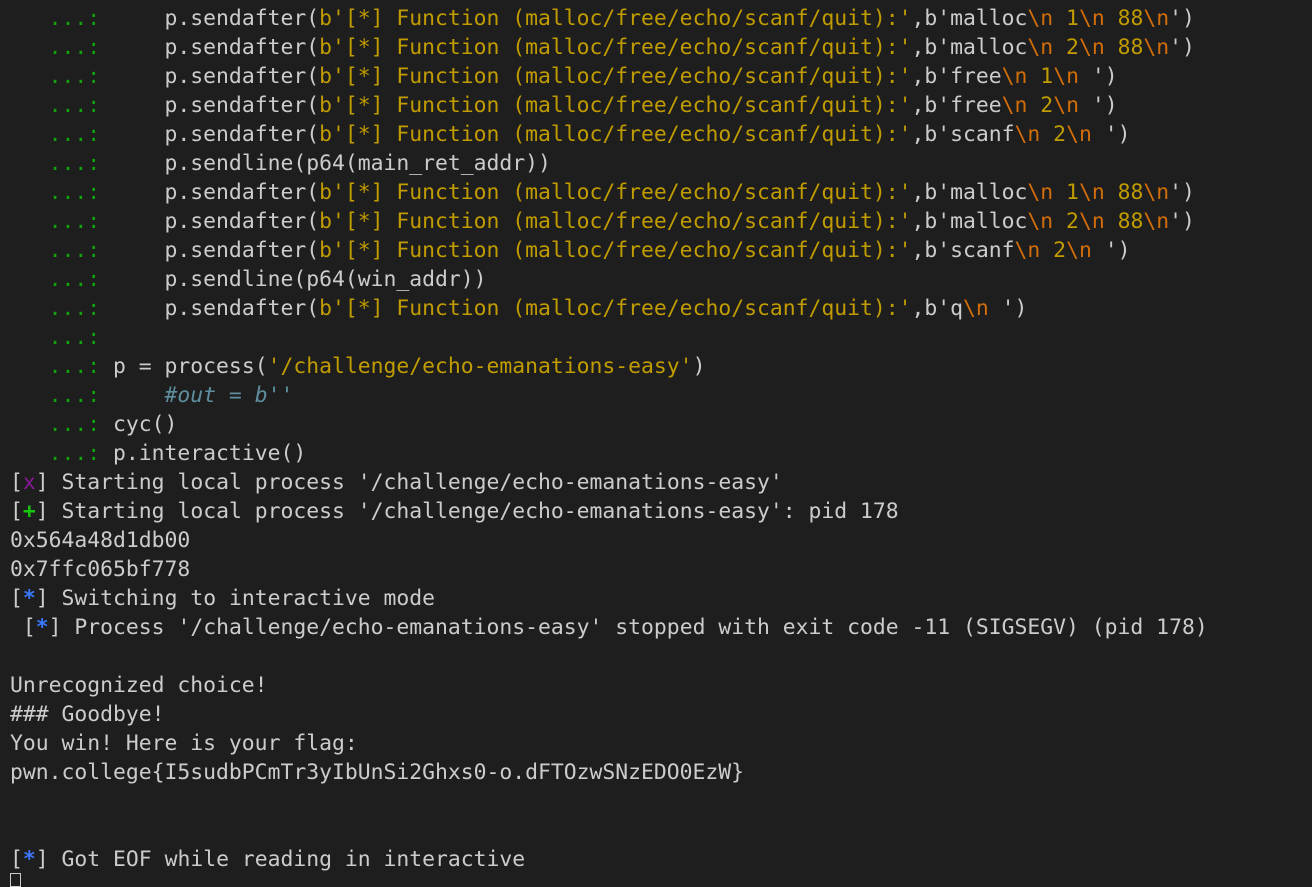 This screenshot has height=887, width=1312. Describe the element at coordinates (300, 279) in the screenshot. I see `terminal-text-segment: p.sendline(p64(win_addr))` at that location.